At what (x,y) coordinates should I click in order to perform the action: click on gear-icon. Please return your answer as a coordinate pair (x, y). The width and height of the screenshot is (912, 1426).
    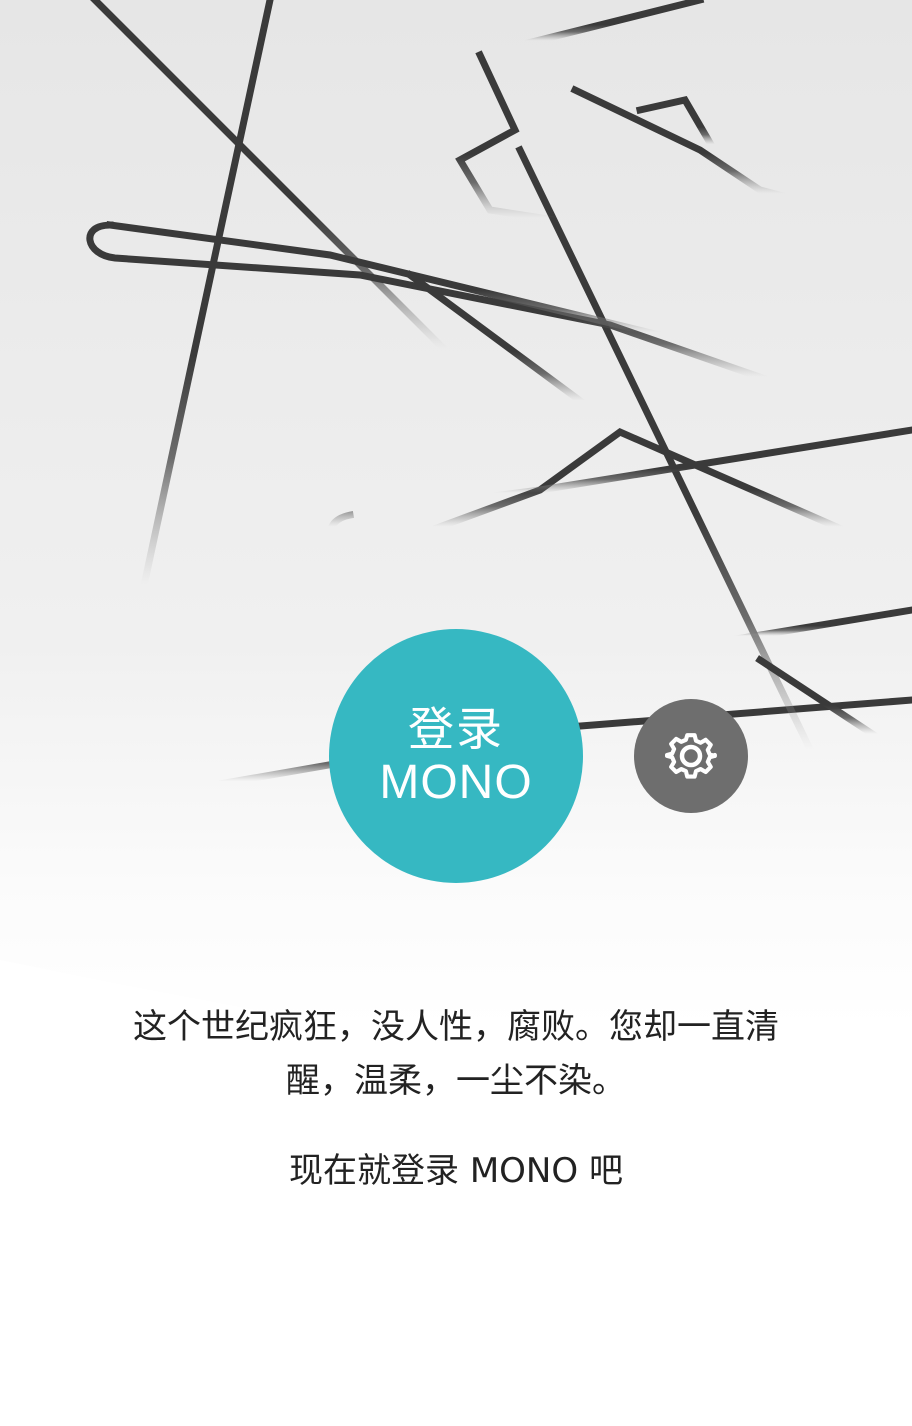
    Looking at the image, I should click on (691, 756).